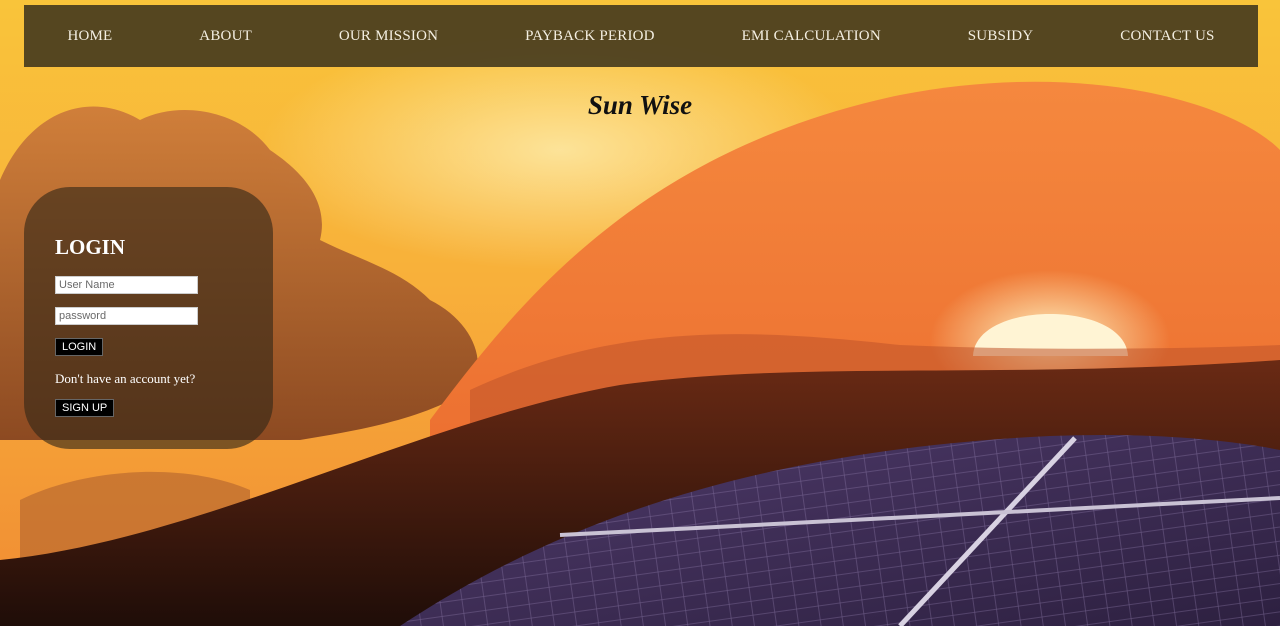 This screenshot has width=1280, height=626. Describe the element at coordinates (225, 36) in the screenshot. I see `nav-about-link: ABOUT` at that location.